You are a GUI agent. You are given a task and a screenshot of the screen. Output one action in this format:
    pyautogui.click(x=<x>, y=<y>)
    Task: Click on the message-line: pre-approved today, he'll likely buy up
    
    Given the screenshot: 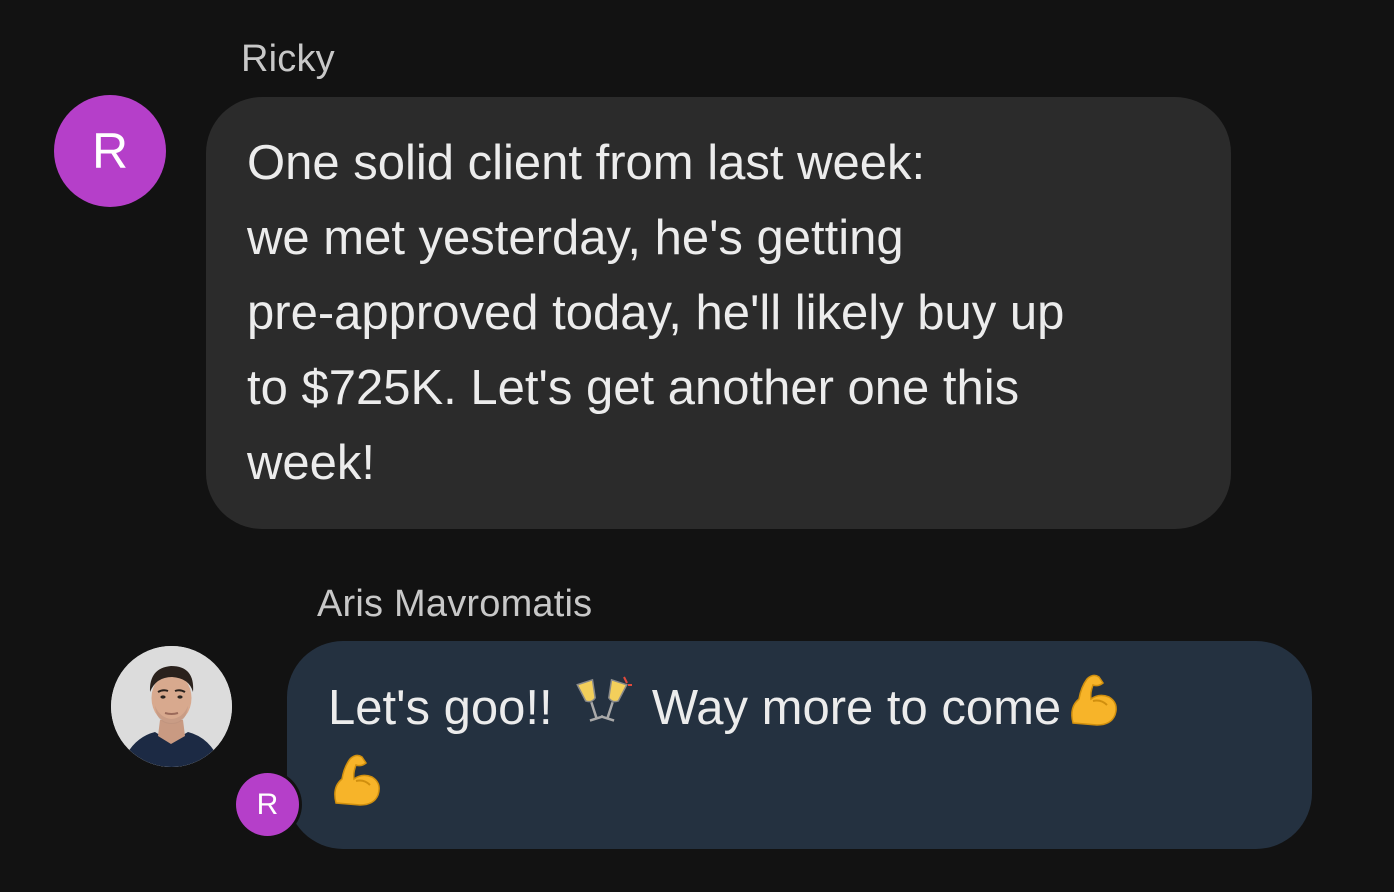 What is the action you would take?
    pyautogui.click(x=656, y=313)
    